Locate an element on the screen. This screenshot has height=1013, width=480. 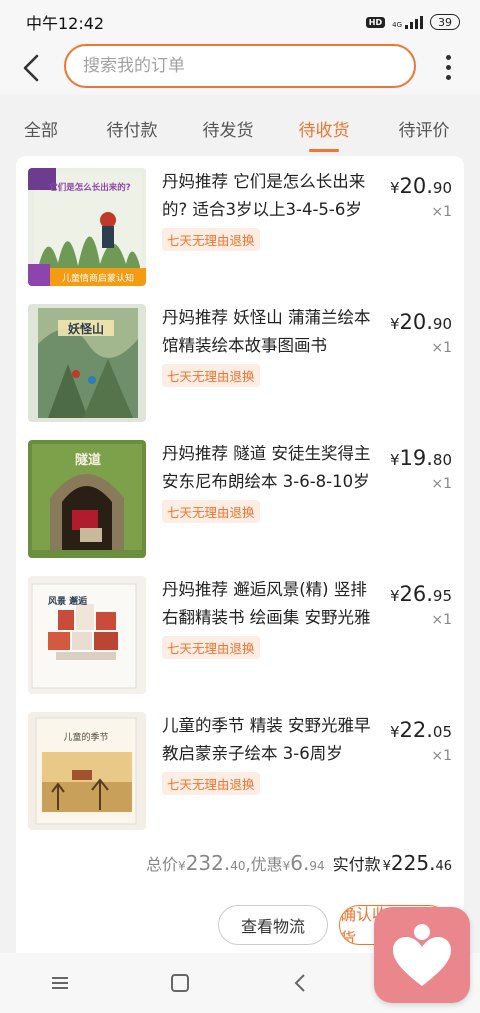
system-back-button is located at coordinates (300, 983).